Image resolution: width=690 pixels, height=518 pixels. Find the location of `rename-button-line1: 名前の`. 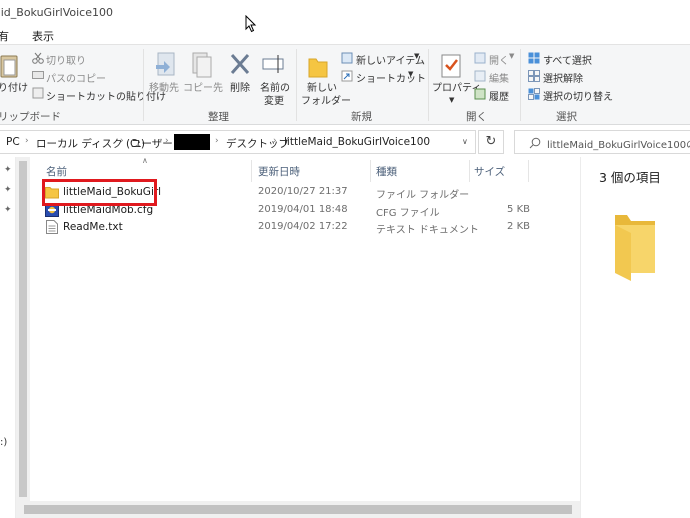

rename-button-line1: 名前の is located at coordinates (275, 88).